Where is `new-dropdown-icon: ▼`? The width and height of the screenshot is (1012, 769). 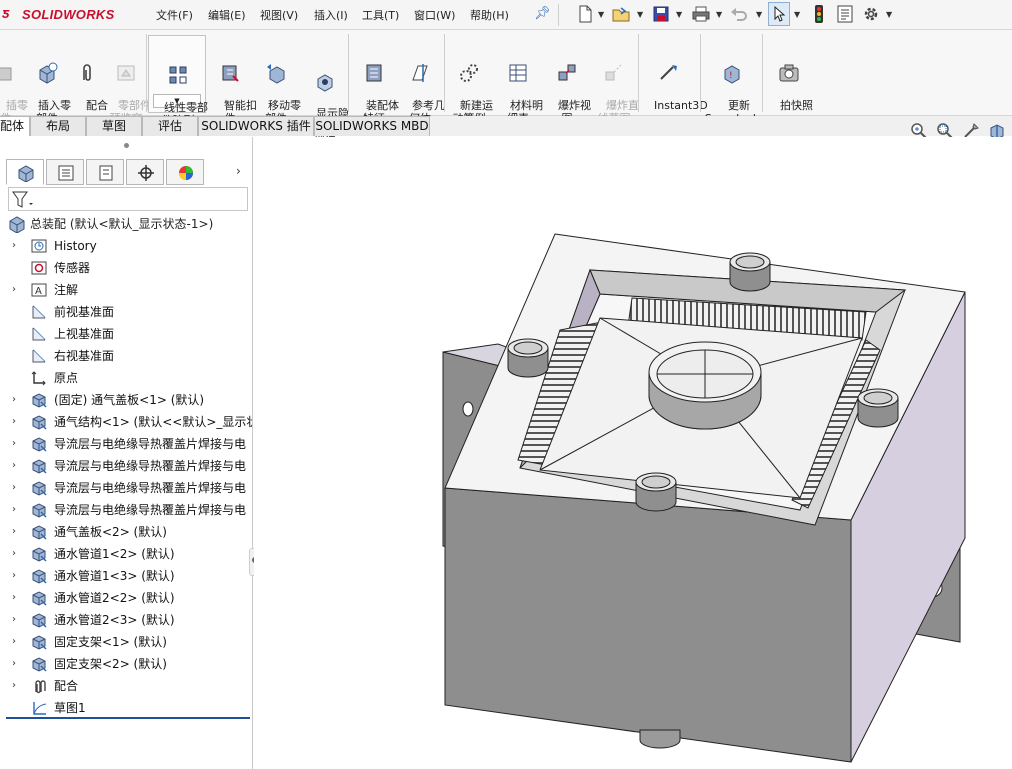
new-dropdown-icon: ▼ is located at coordinates (601, 14).